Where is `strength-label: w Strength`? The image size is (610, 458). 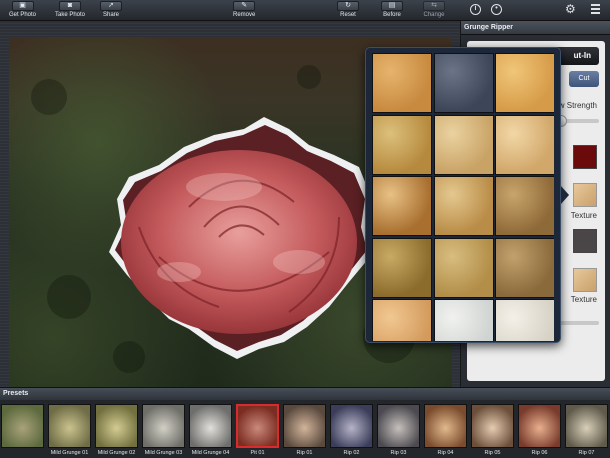 strength-label: w Strength is located at coordinates (577, 105).